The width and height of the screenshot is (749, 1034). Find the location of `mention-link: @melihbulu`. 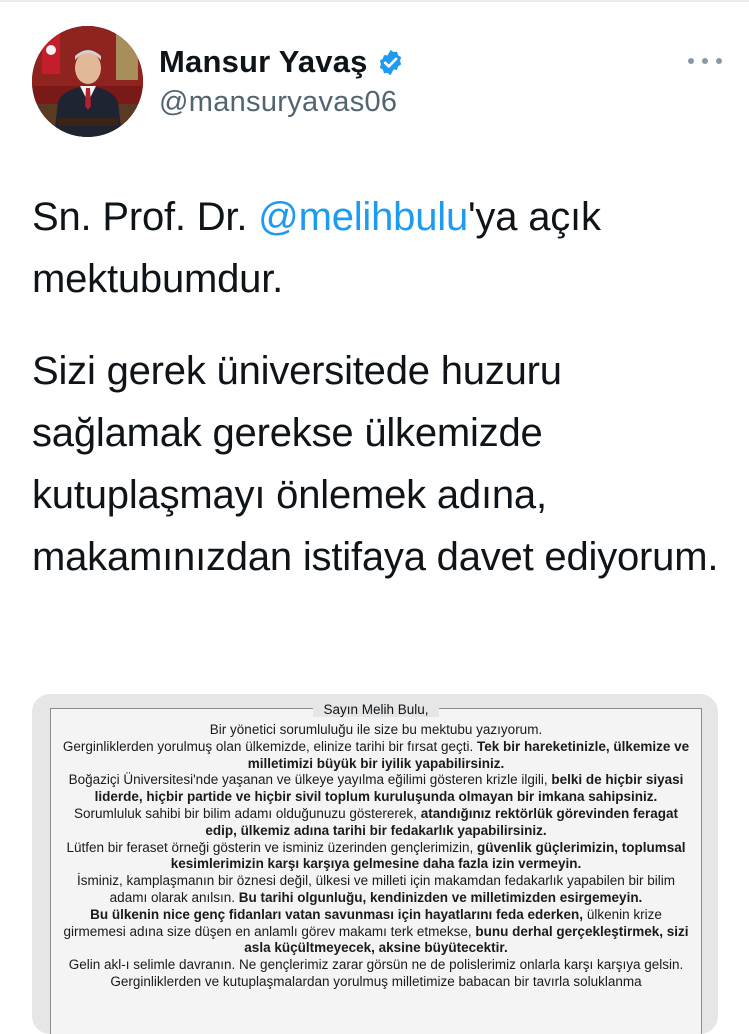

mention-link: @melihbulu is located at coordinates (363, 217).